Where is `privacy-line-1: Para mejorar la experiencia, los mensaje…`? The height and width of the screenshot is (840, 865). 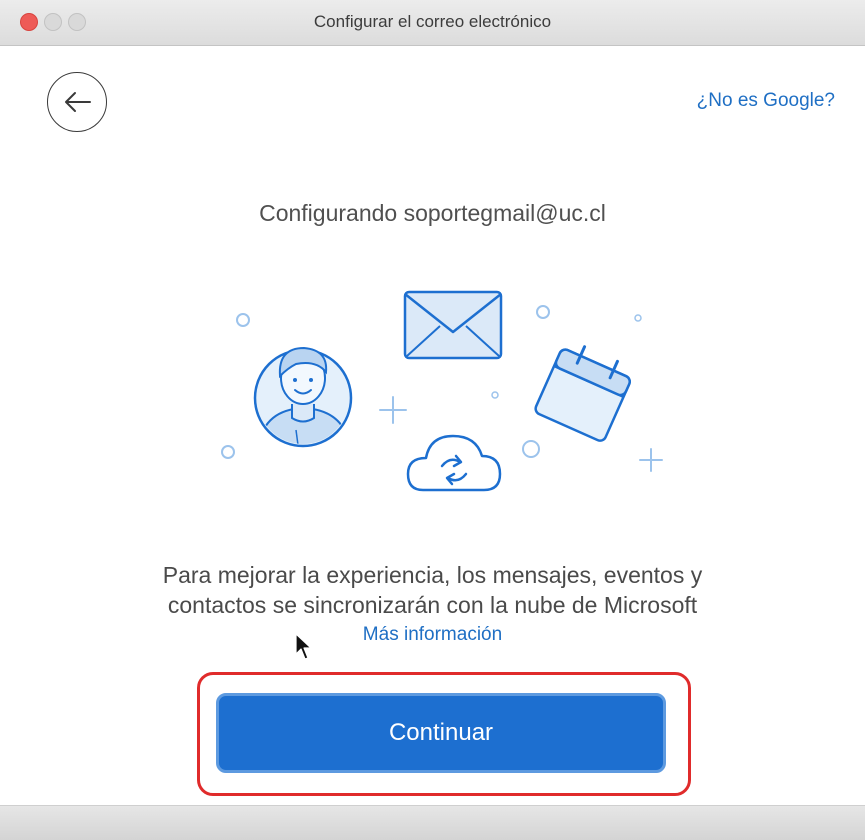
privacy-line-1: Para mejorar la experiencia, los mensaje… is located at coordinates (432, 575).